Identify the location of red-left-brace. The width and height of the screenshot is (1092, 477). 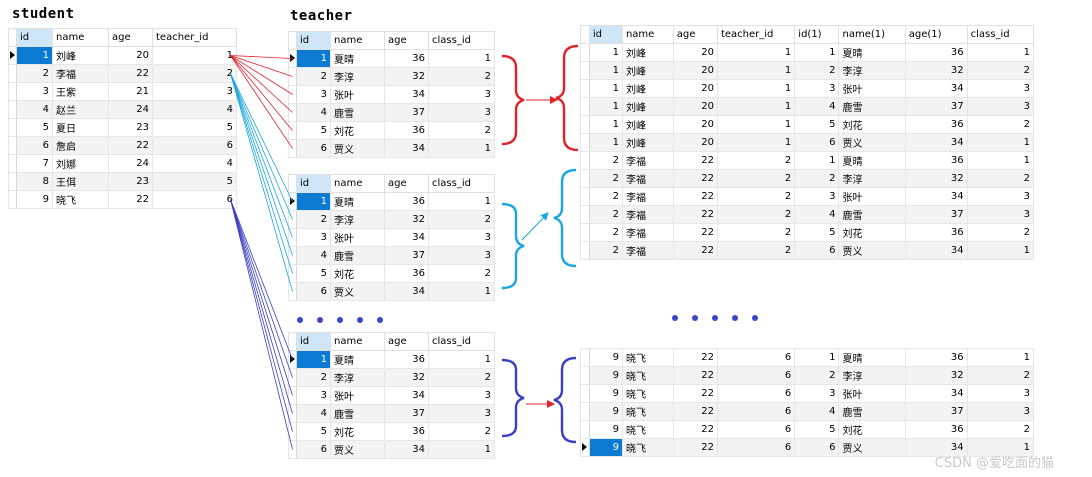
(567, 98).